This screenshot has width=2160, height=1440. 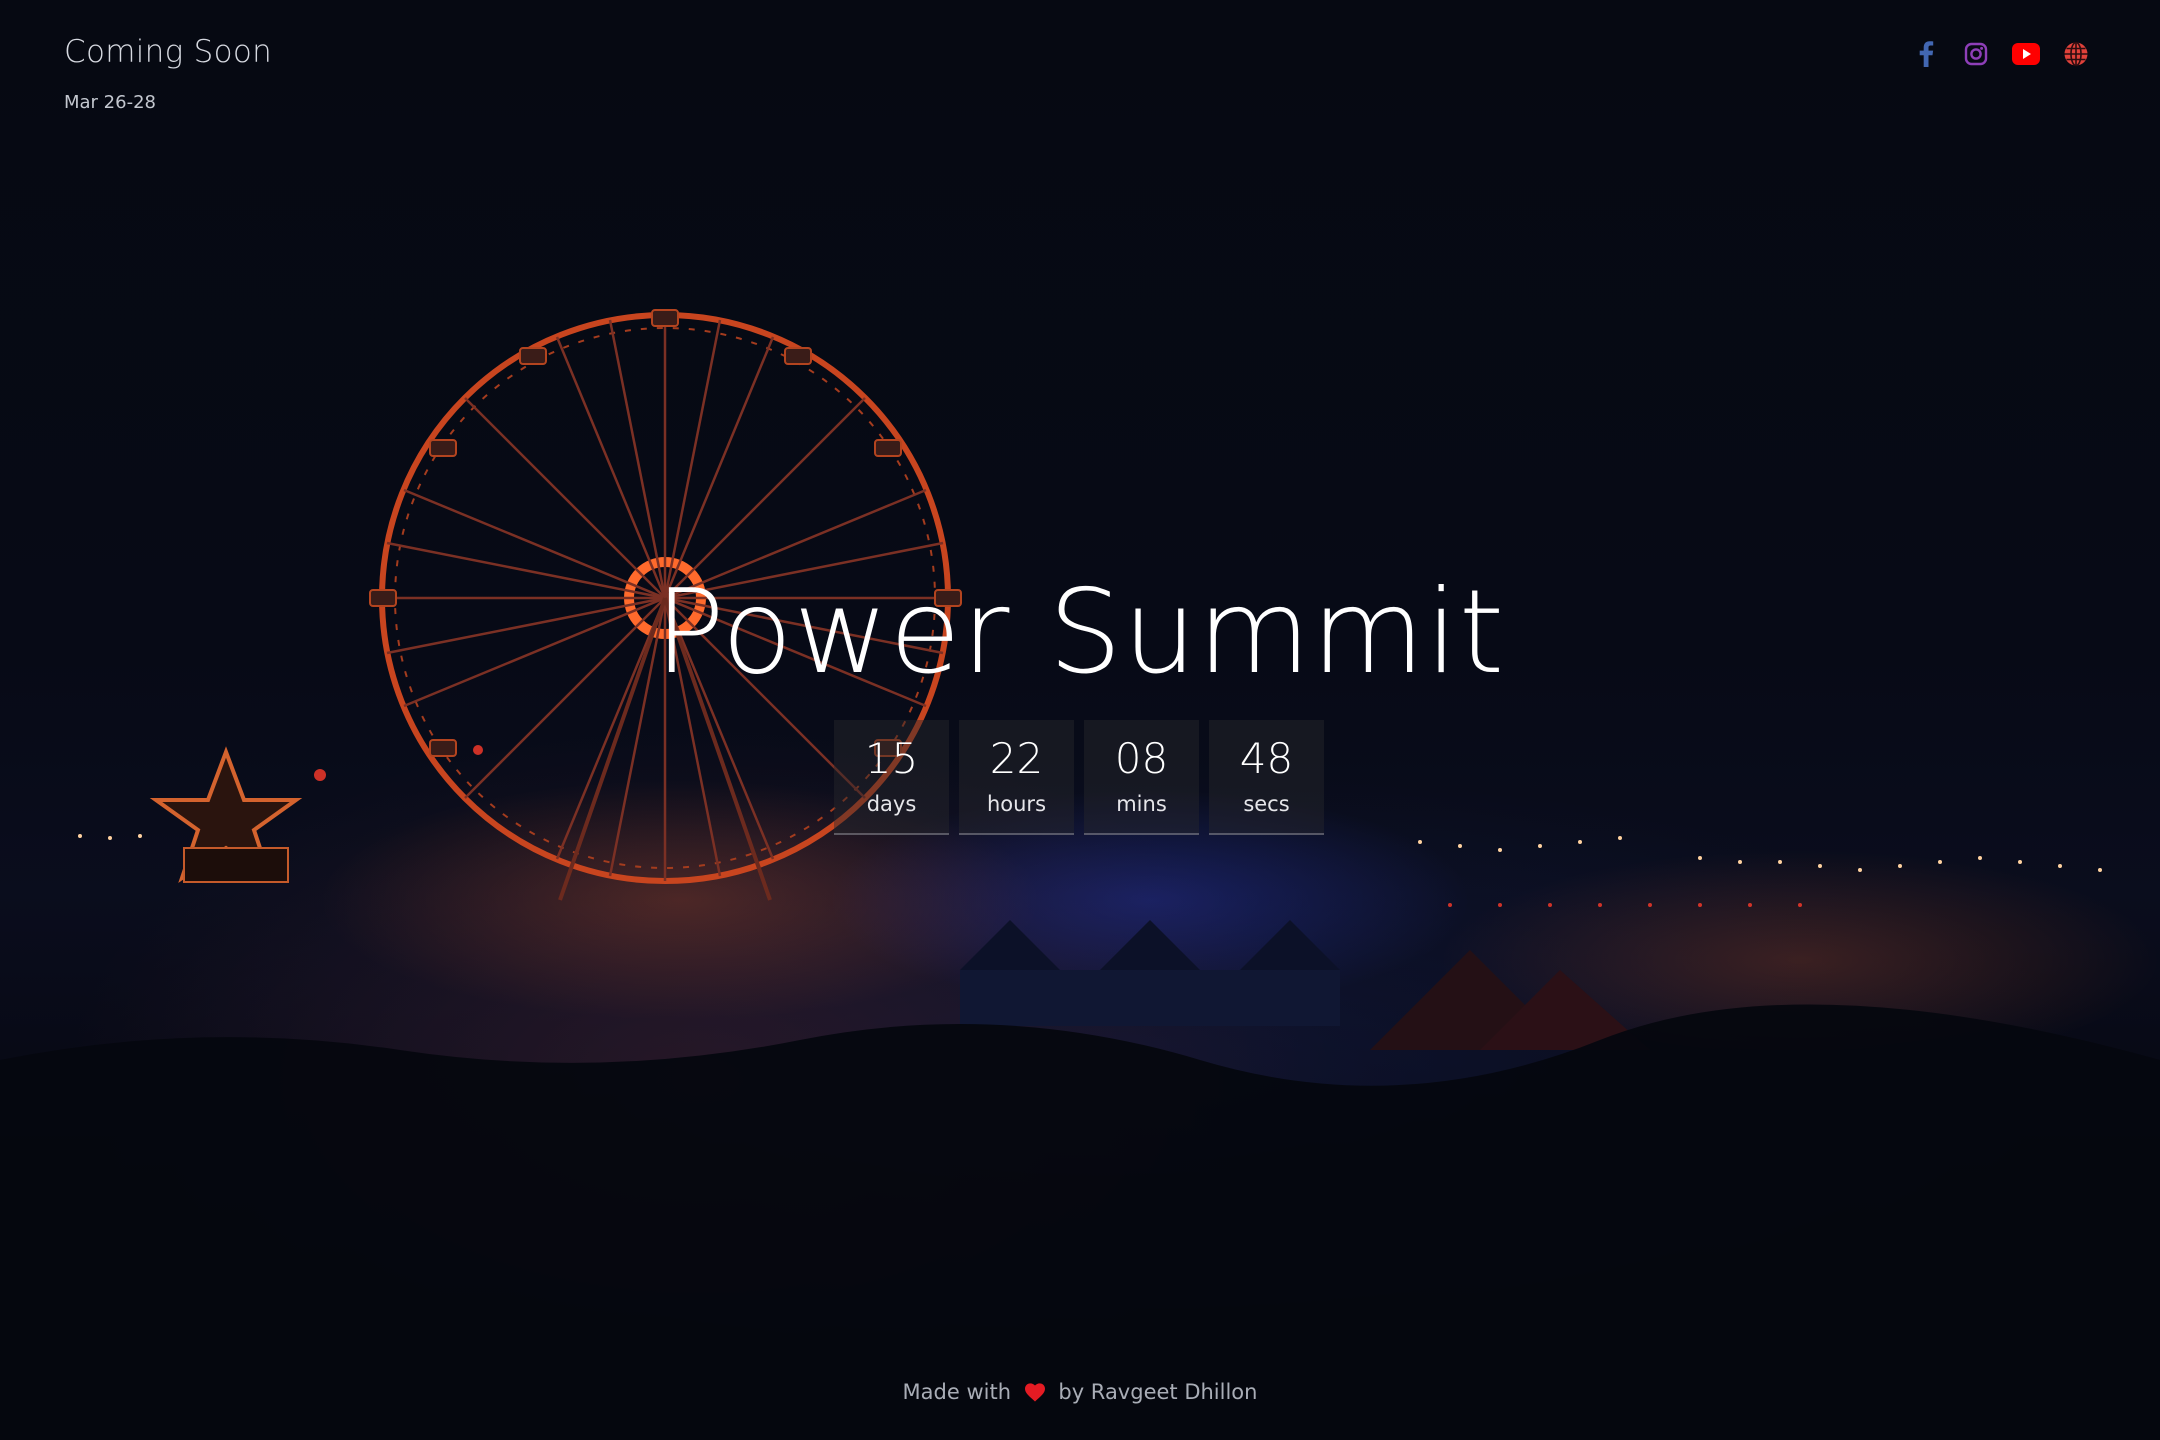 I want to click on countdown-value: 48, so click(x=1266, y=758).